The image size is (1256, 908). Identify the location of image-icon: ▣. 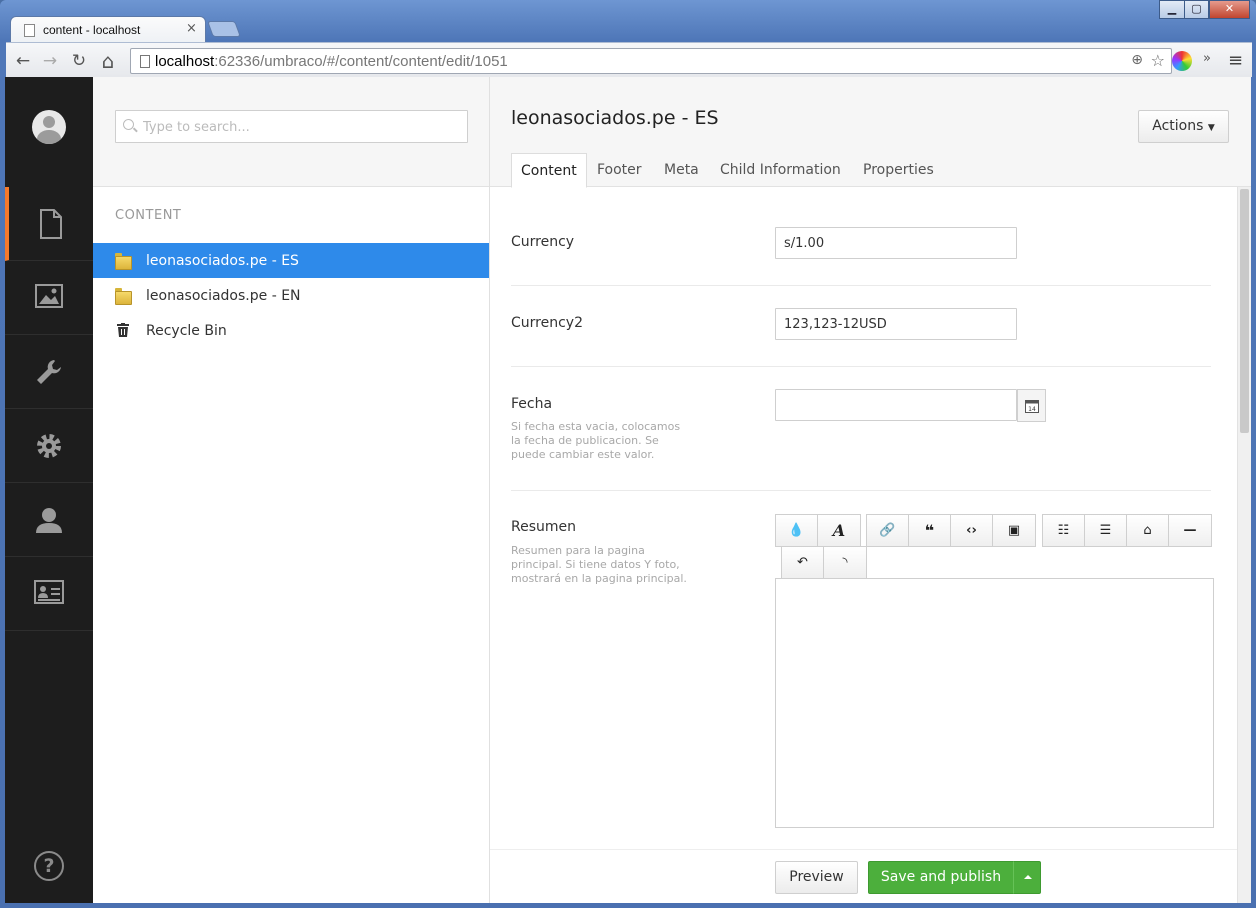
(1014, 530).